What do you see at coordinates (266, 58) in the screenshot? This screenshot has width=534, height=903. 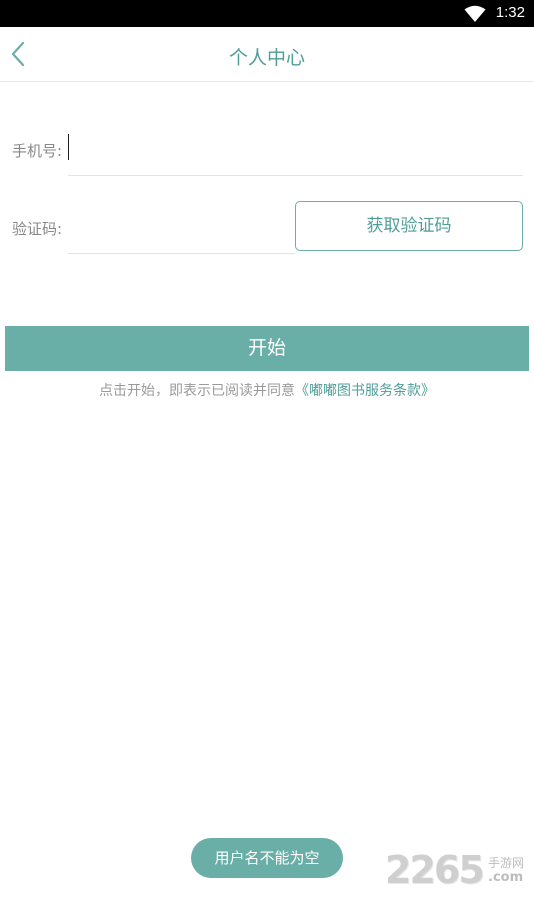 I see `page-title: 个人中心` at bounding box center [266, 58].